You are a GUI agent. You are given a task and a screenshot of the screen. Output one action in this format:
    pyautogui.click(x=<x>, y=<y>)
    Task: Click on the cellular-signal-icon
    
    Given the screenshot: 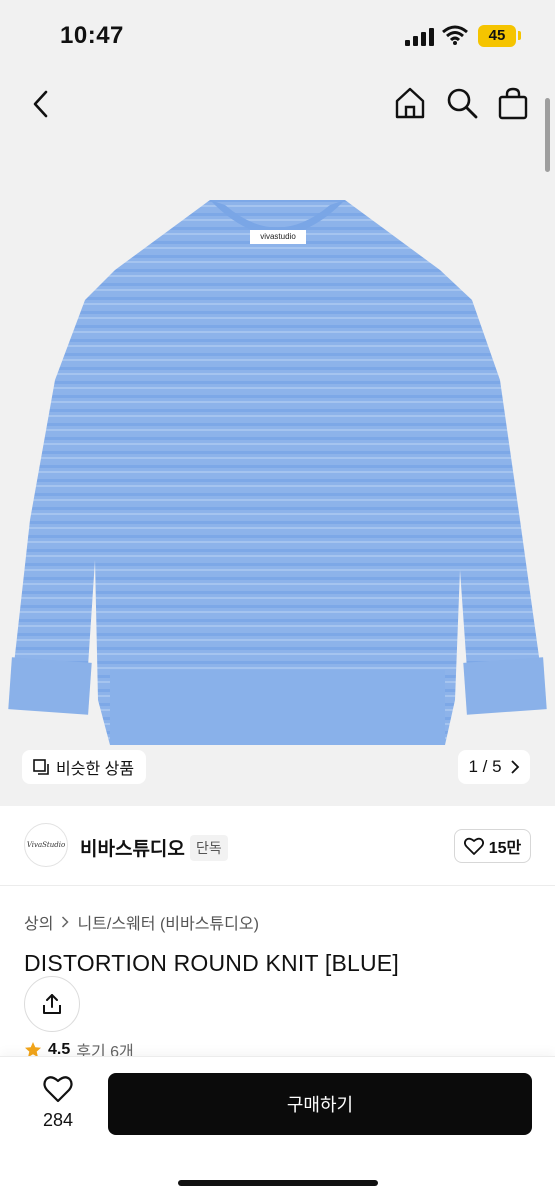 What is the action you would take?
    pyautogui.click(x=419, y=37)
    